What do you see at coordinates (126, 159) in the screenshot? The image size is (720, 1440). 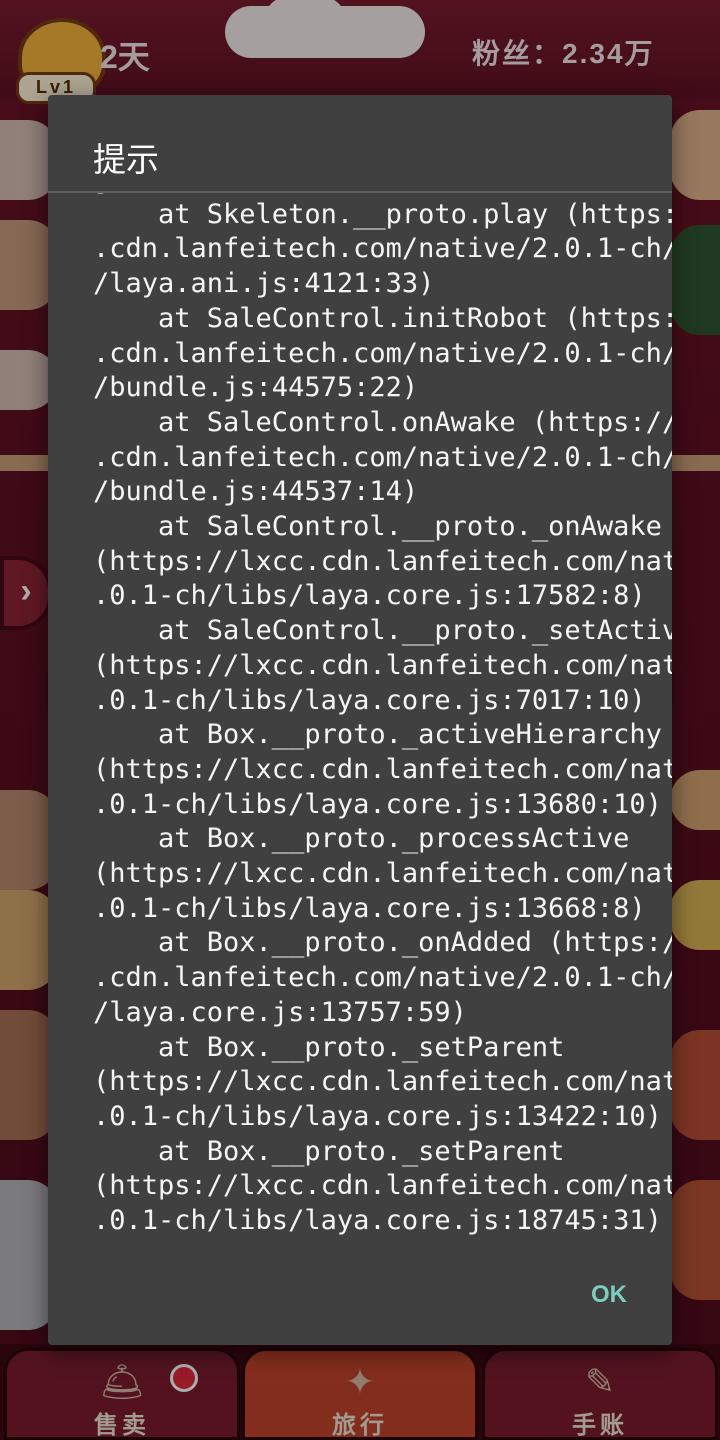 I see `dialog-title: 提示` at bounding box center [126, 159].